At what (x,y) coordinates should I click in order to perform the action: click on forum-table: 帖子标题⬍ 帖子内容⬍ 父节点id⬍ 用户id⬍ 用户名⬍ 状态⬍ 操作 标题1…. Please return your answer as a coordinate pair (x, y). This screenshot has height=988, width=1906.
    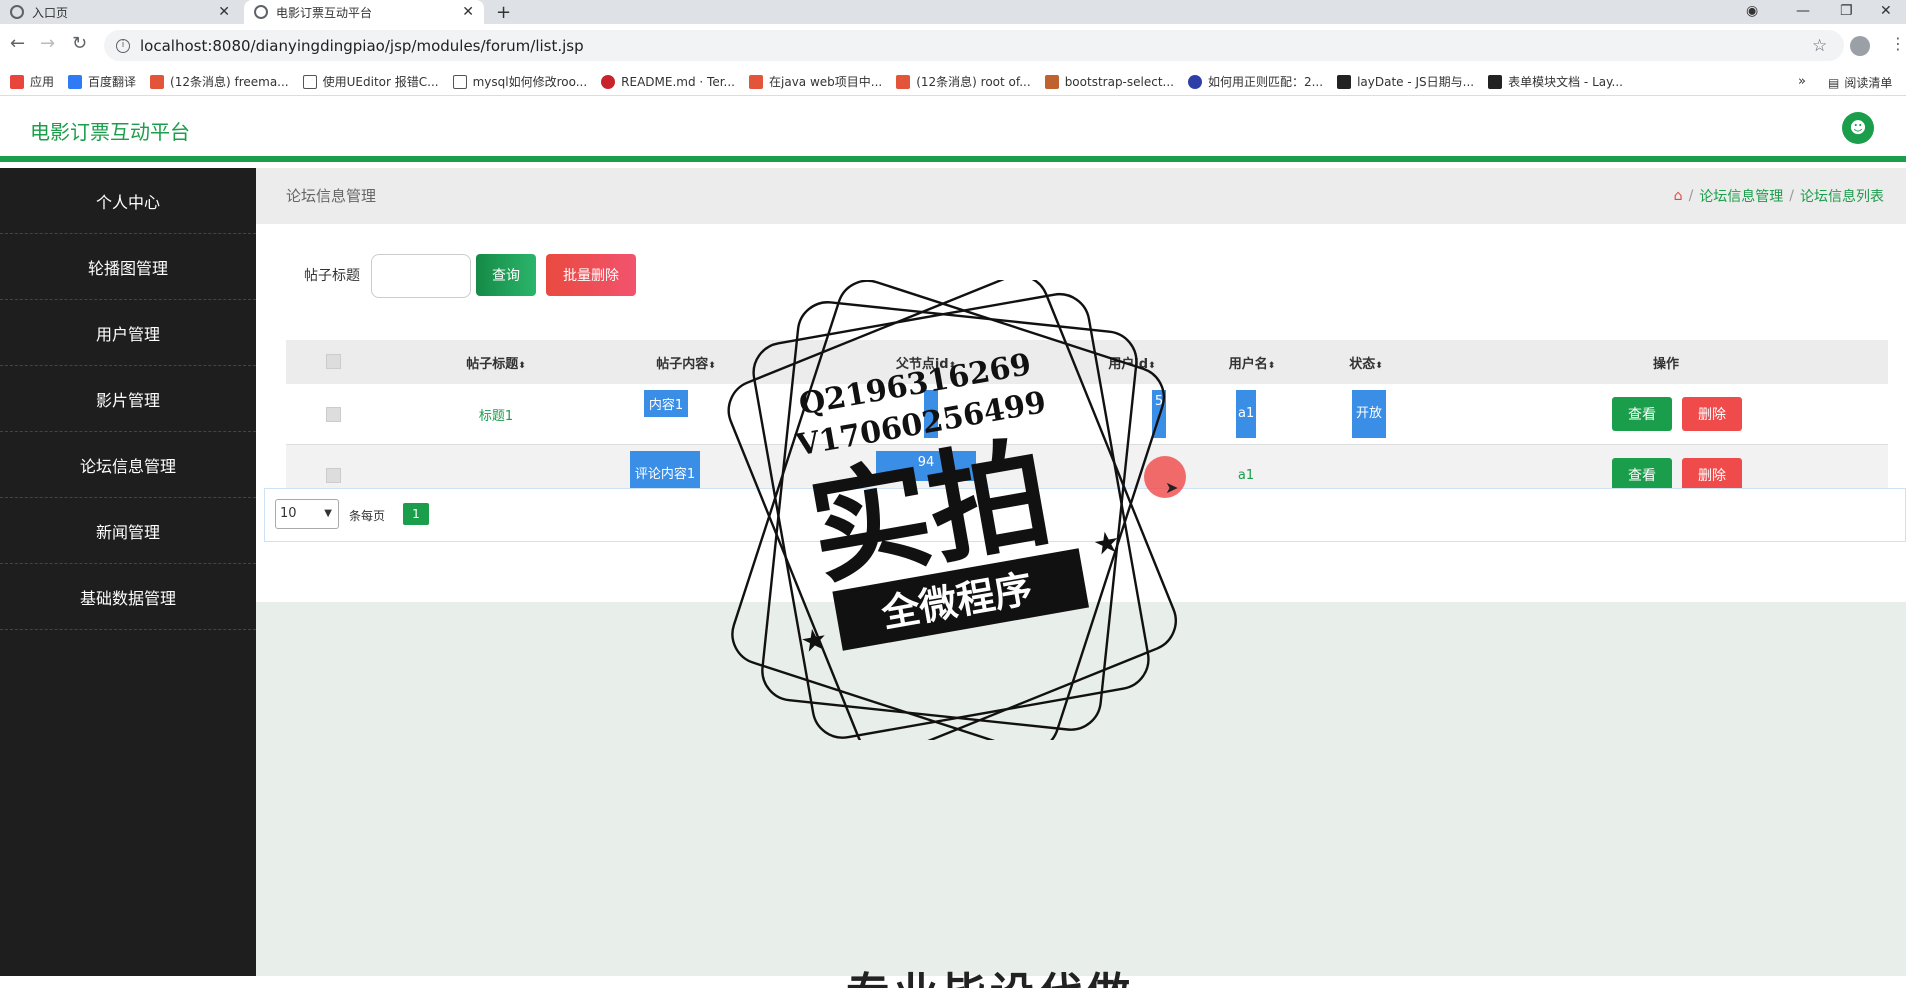
    Looking at the image, I should click on (1087, 423).